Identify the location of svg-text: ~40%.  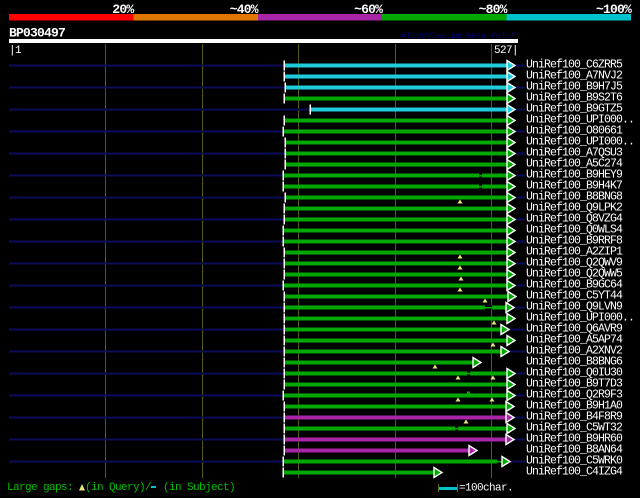
(244, 9).